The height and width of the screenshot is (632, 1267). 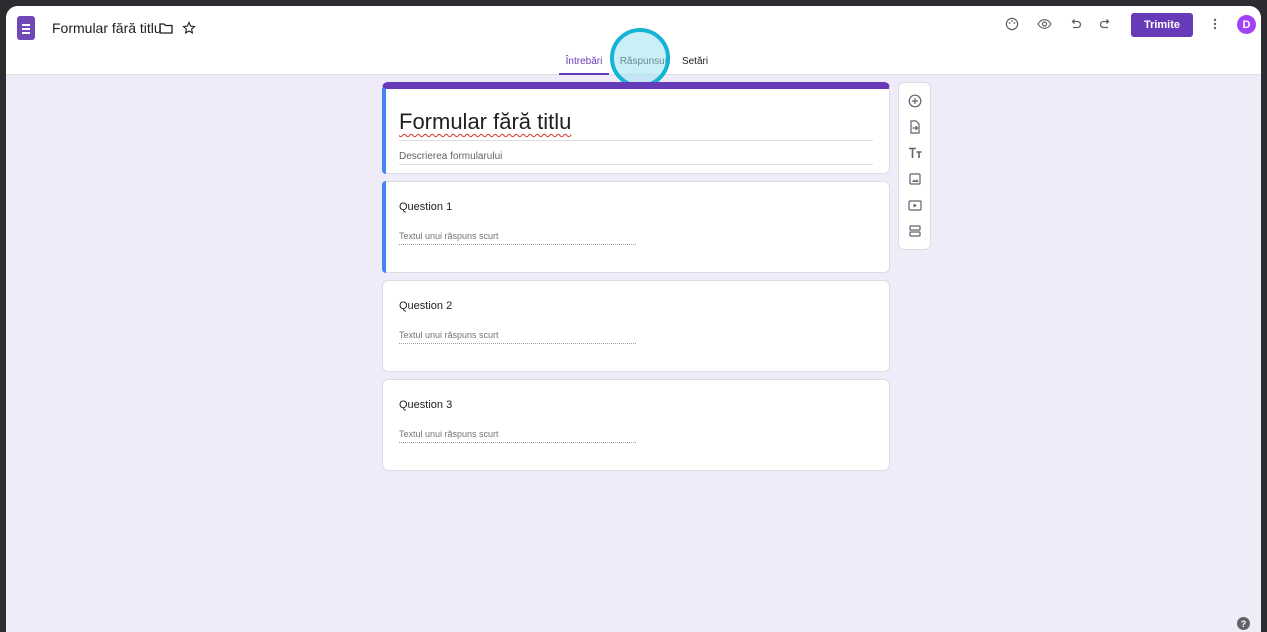 I want to click on import-questions-icon, so click(x=915, y=127).